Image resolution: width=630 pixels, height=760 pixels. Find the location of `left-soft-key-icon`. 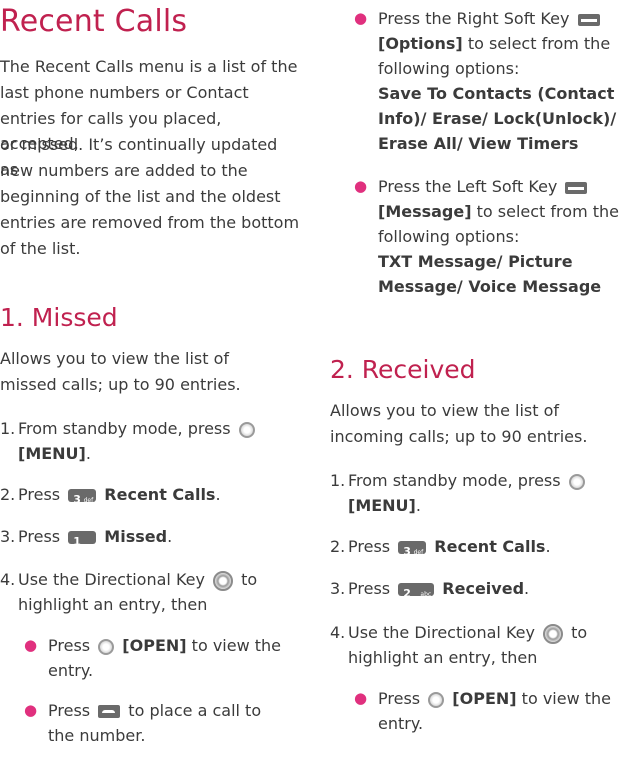

left-soft-key-icon is located at coordinates (576, 187).